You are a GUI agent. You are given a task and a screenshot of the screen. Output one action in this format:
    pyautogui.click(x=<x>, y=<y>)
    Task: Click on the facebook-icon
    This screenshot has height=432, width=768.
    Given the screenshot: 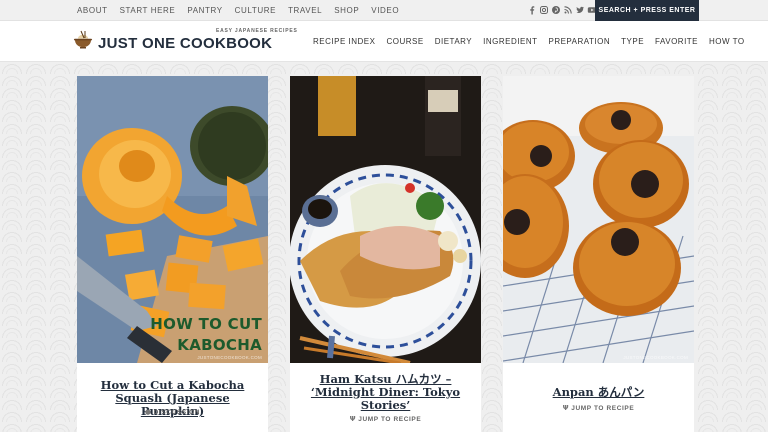 What is the action you would take?
    pyautogui.click(x=532, y=10)
    